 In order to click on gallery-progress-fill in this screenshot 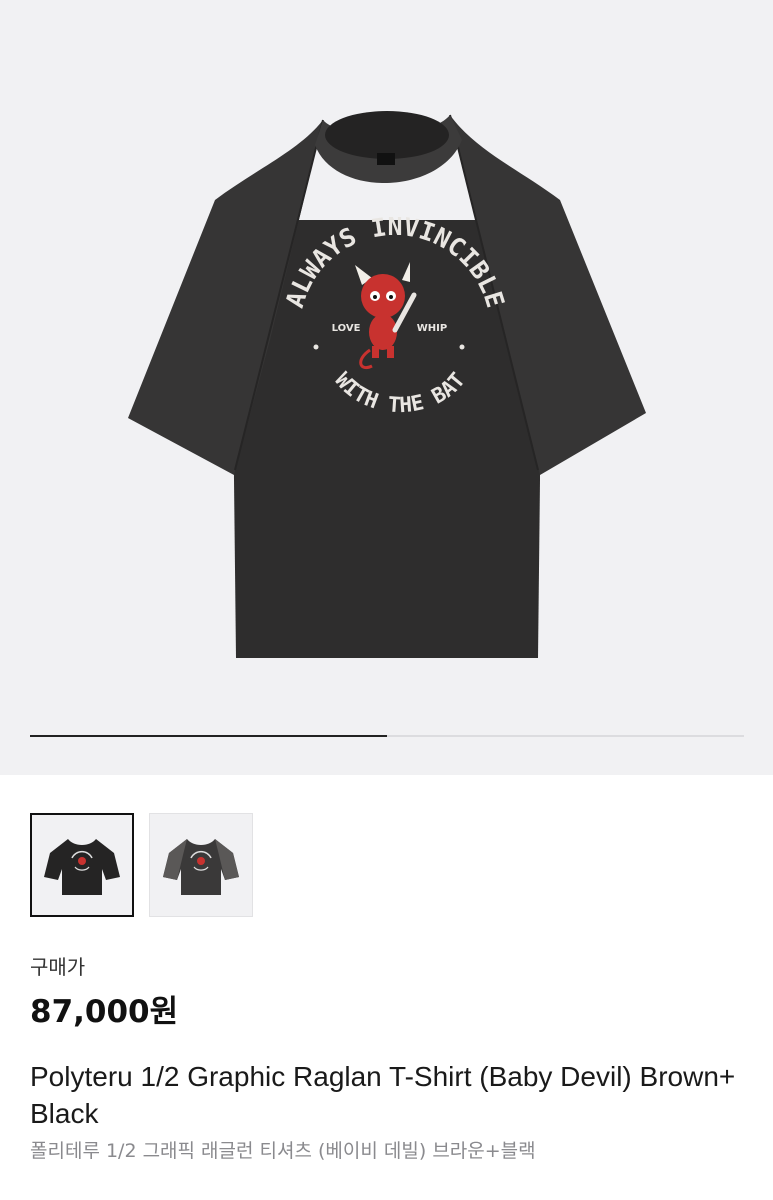, I will do `click(208, 736)`.